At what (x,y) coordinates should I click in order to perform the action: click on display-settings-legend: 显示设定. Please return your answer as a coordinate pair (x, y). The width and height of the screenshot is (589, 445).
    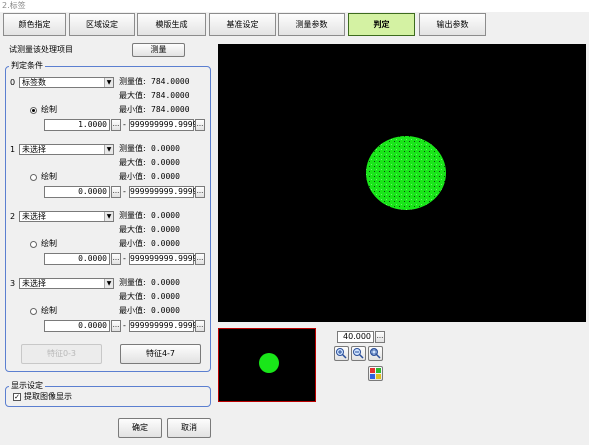
    Looking at the image, I should click on (27, 385).